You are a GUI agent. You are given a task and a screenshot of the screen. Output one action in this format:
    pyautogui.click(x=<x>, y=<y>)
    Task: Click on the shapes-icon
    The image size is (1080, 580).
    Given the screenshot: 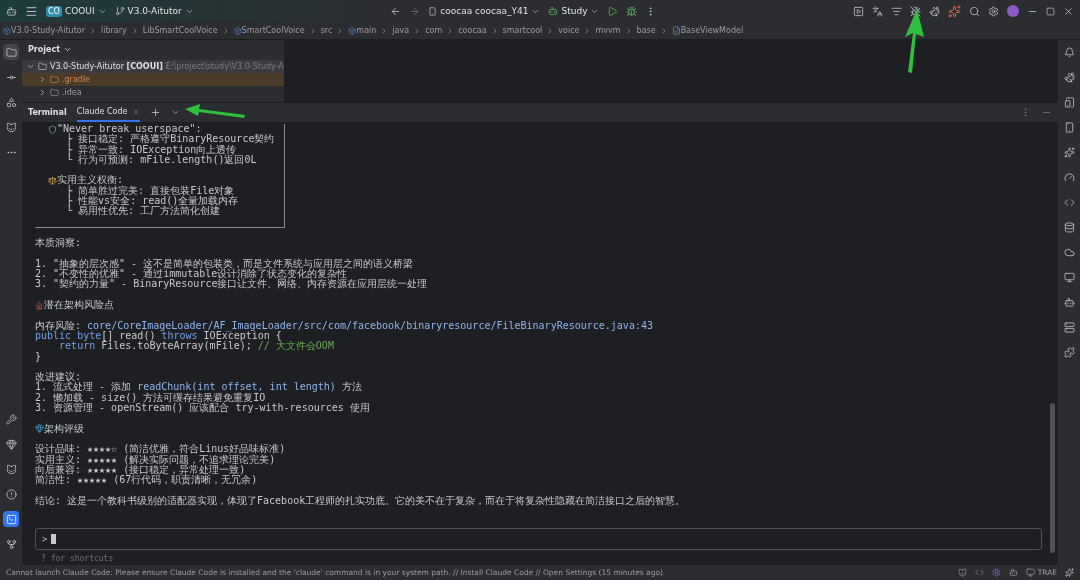 What is the action you would take?
    pyautogui.click(x=11, y=102)
    